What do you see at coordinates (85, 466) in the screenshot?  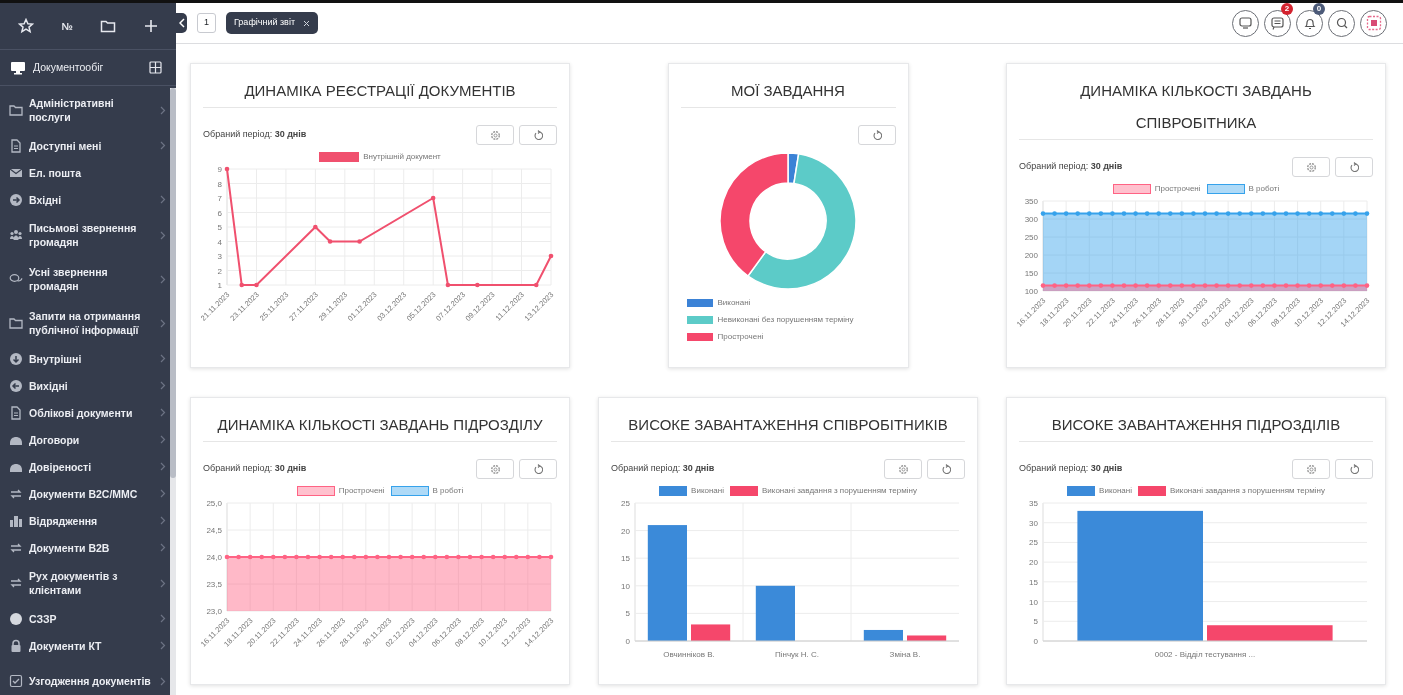 I see `sidebar-item: Довіреності` at bounding box center [85, 466].